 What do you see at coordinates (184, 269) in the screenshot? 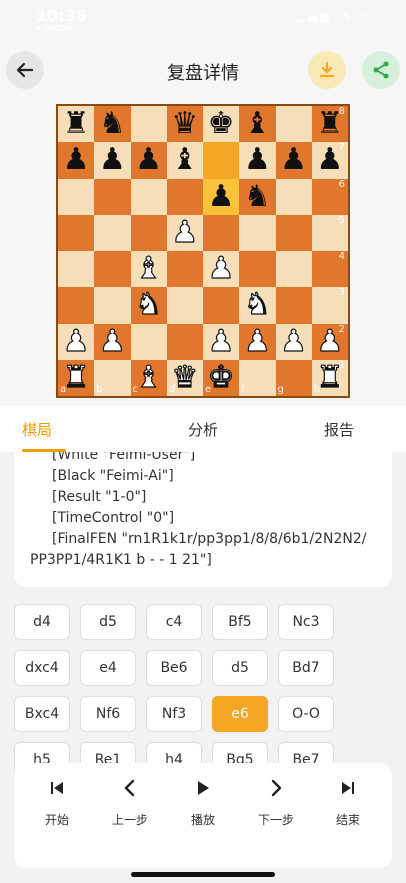
I see `square-d4` at bounding box center [184, 269].